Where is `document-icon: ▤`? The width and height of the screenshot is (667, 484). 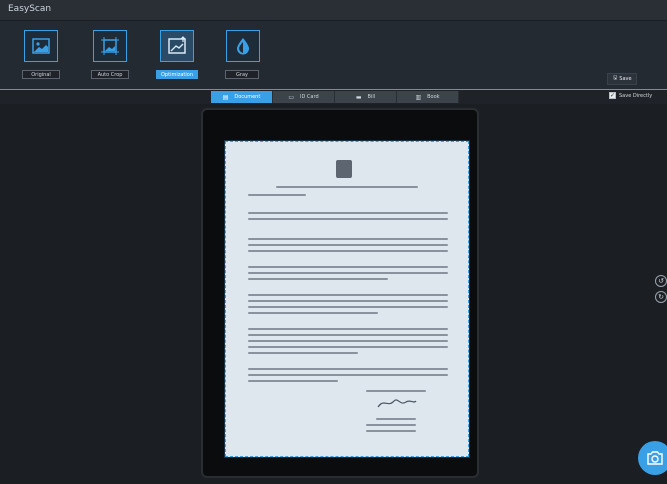 document-icon: ▤ is located at coordinates (225, 97).